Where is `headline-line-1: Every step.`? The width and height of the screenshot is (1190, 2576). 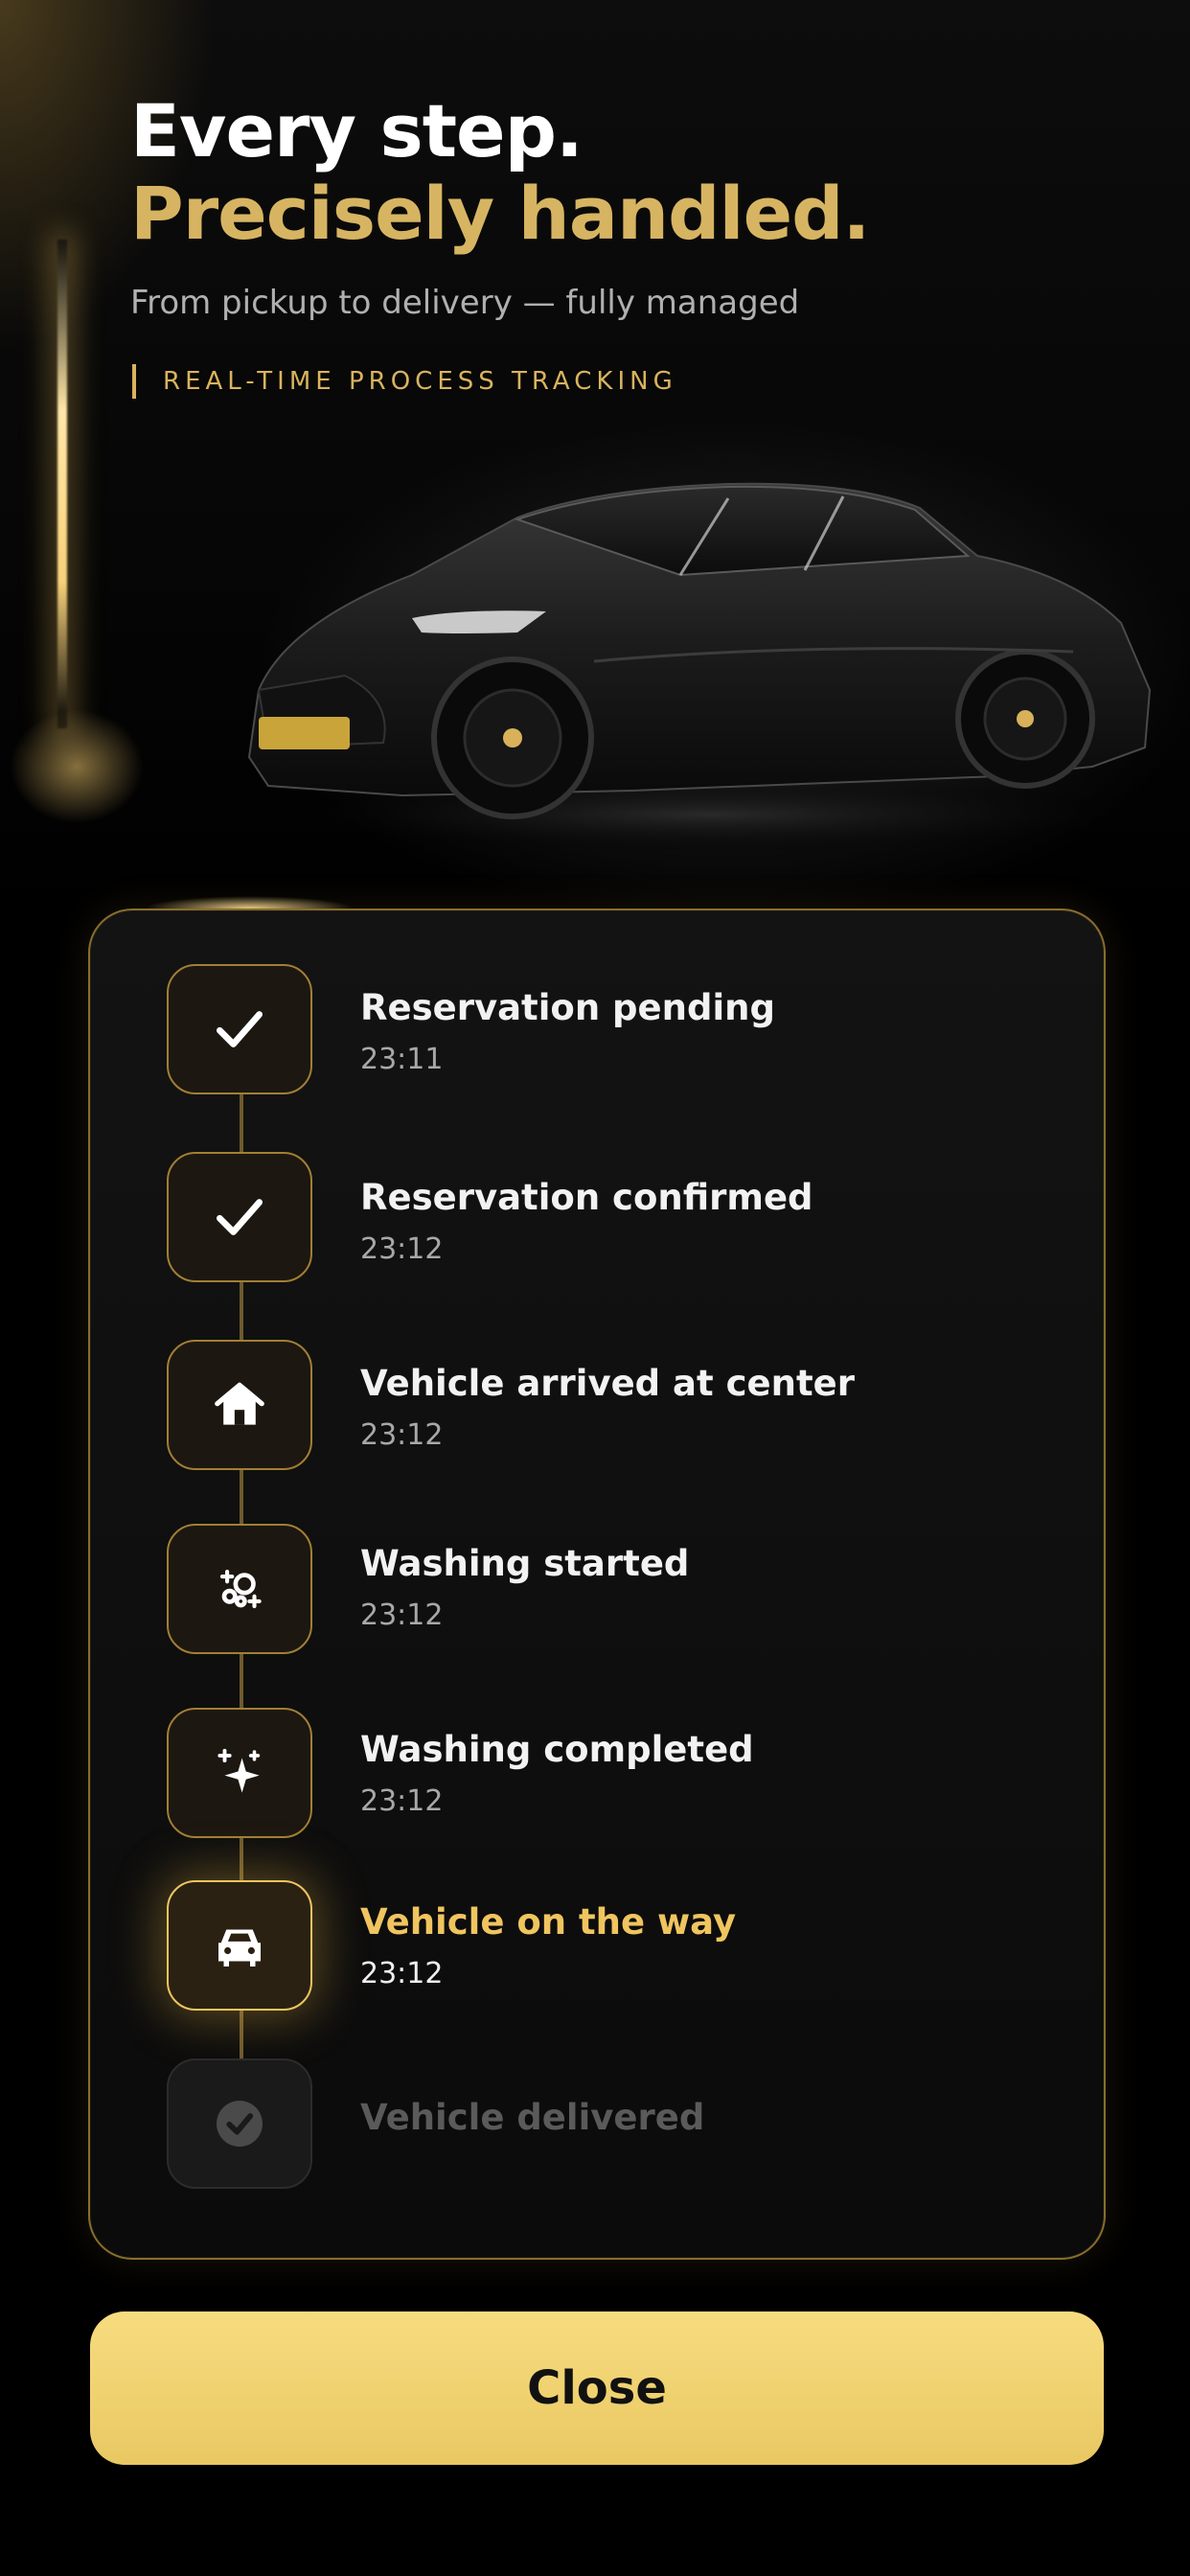 headline-line-1: Every step. is located at coordinates (357, 130).